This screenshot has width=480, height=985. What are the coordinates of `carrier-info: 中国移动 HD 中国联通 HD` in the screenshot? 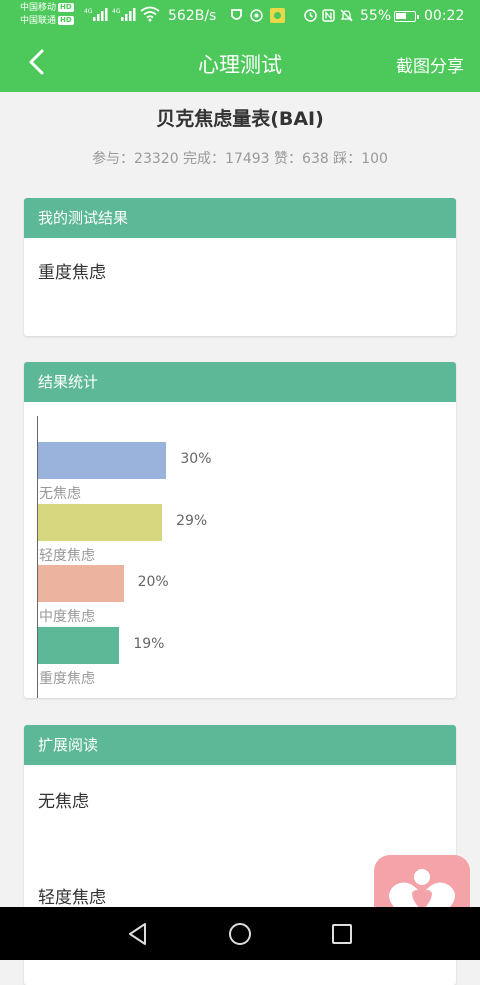 It's located at (47, 15).